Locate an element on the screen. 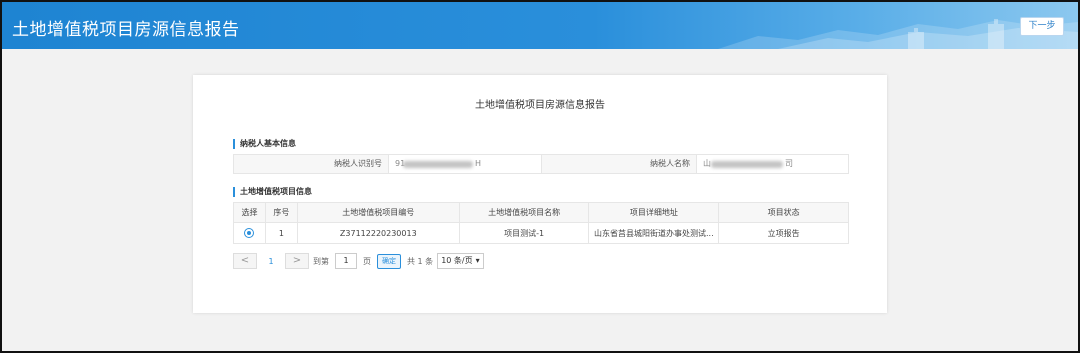 The image size is (1080, 353). column-header-select: 选择 is located at coordinates (249, 212).